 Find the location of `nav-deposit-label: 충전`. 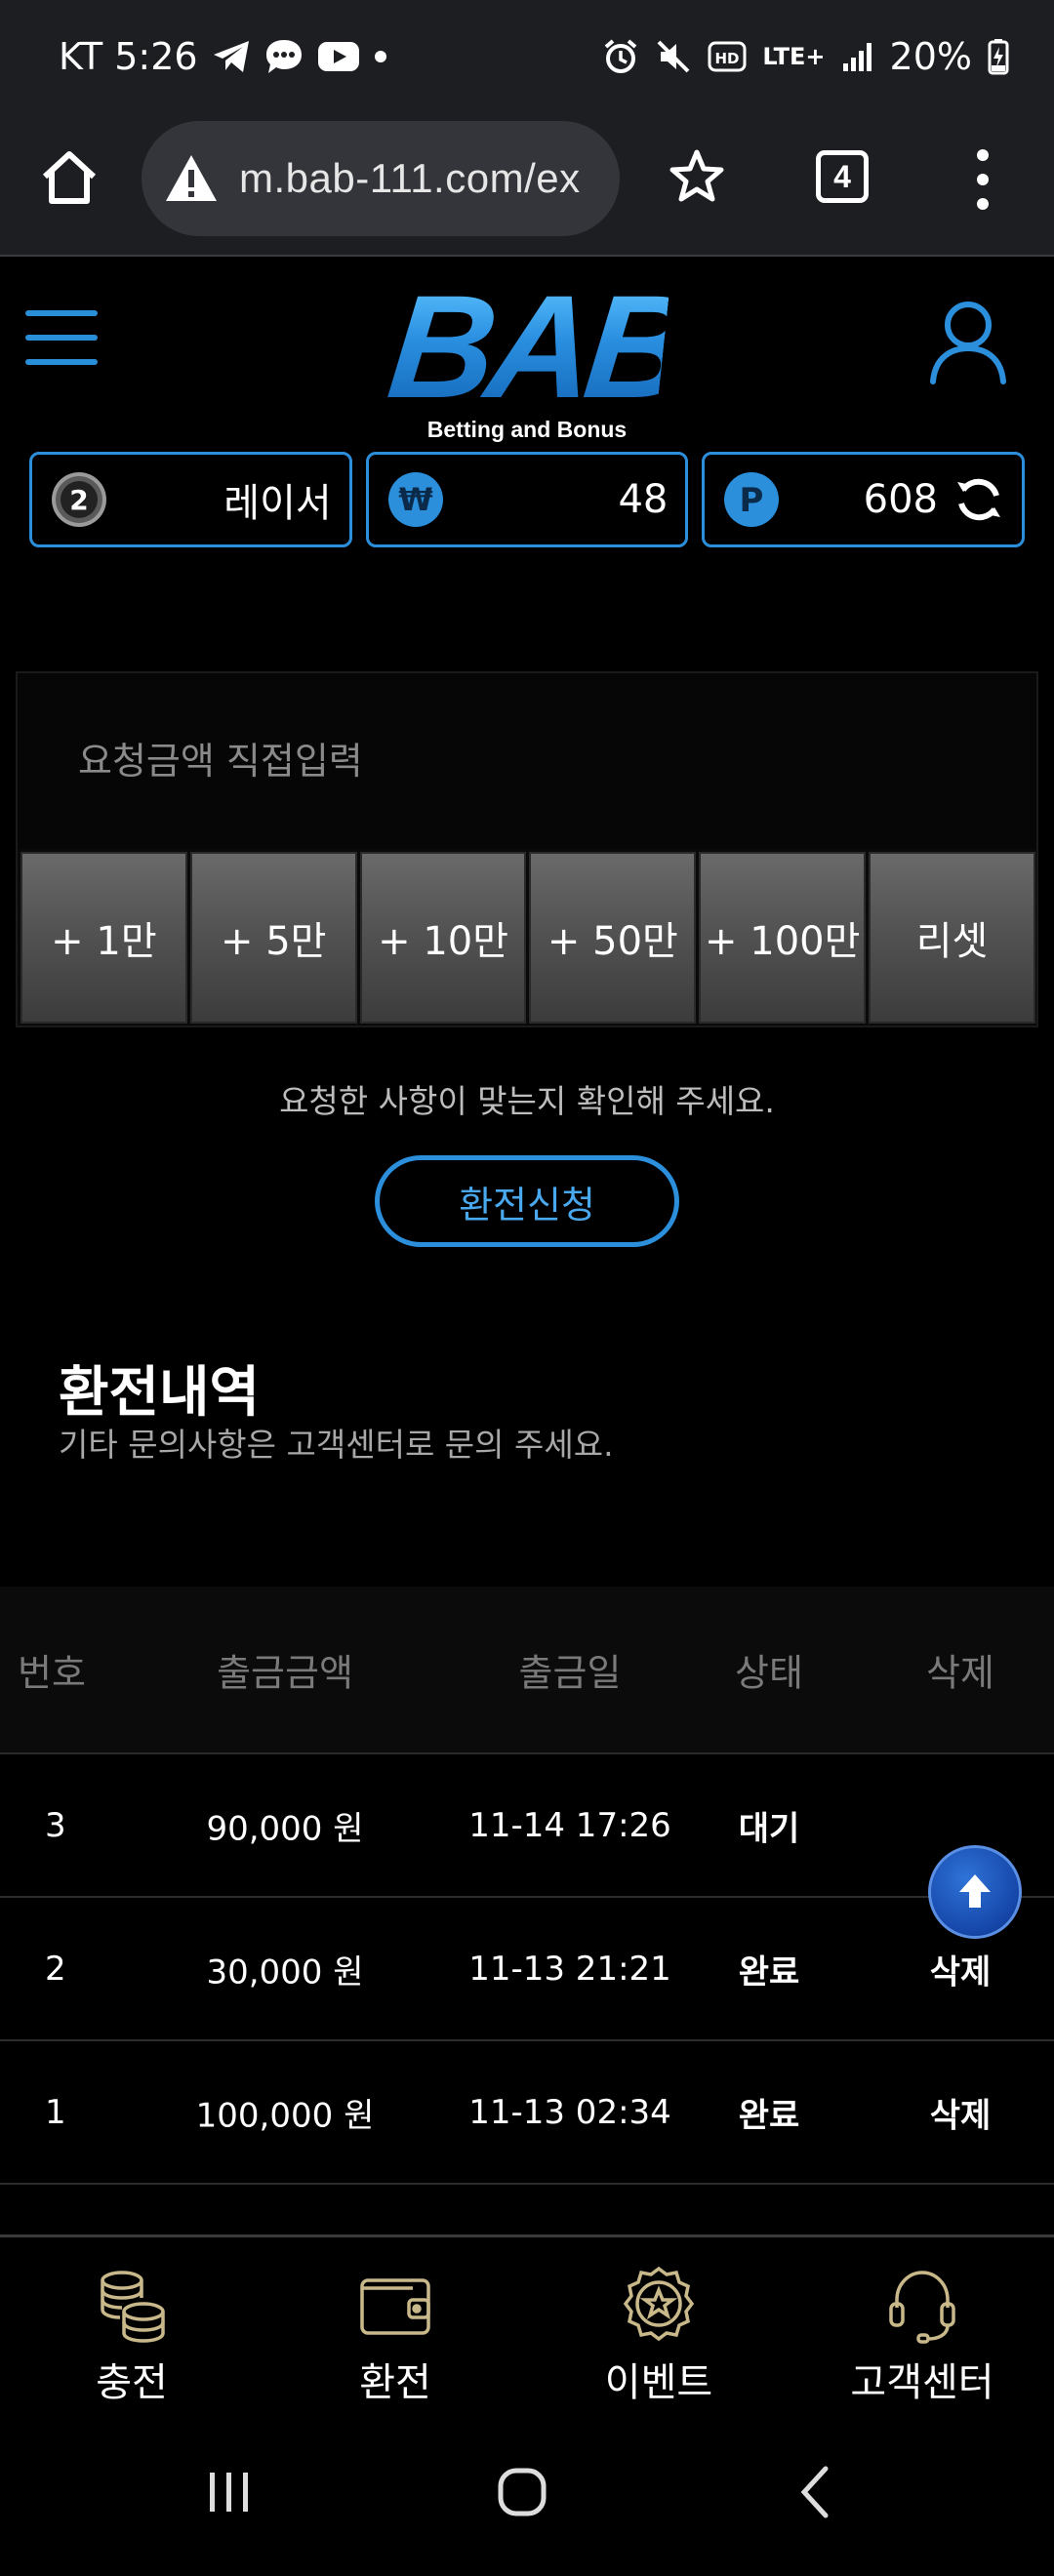

nav-deposit-label: 충전 is located at coordinates (132, 2382).